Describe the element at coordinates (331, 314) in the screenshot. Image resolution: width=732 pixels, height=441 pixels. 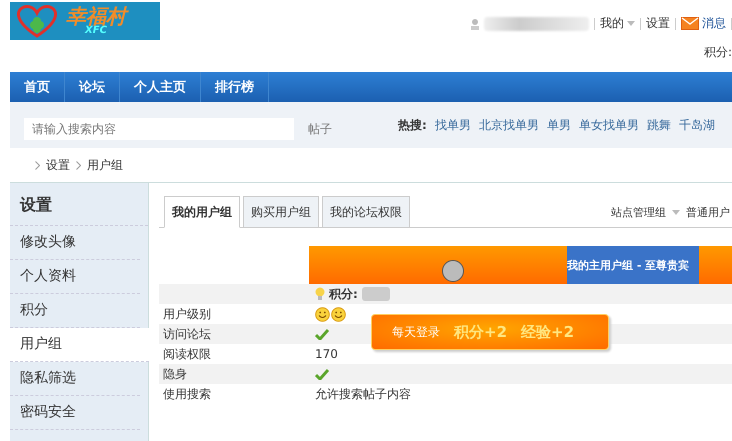
I see `smiley-stars-icon` at that location.